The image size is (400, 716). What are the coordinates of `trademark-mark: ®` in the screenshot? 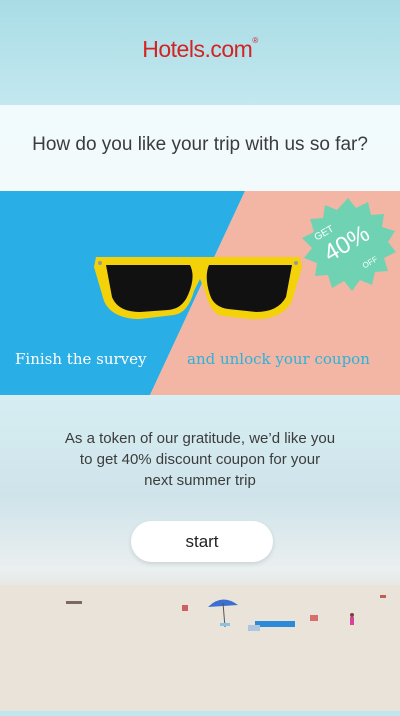 It's located at (255, 40).